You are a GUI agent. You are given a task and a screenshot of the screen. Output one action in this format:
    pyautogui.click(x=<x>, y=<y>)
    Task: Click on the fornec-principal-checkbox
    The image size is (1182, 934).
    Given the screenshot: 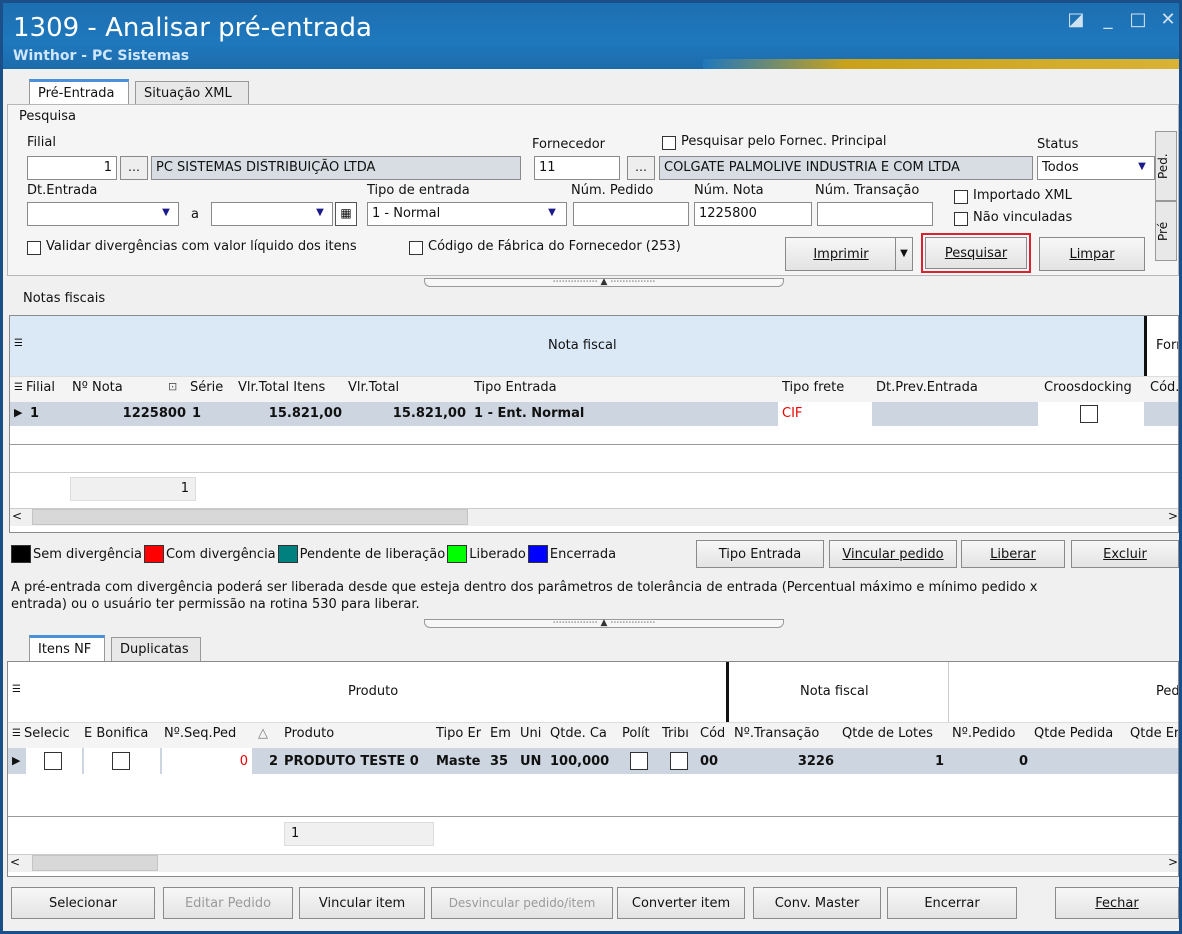 What is the action you would take?
    pyautogui.click(x=669, y=143)
    